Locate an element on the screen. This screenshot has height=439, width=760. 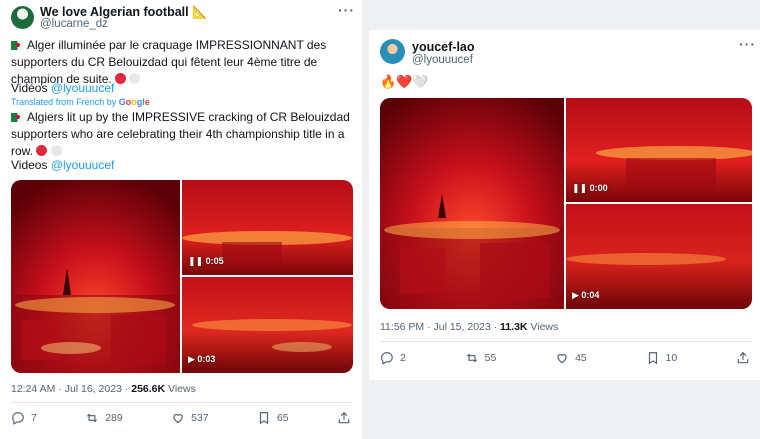
like-button: 537 is located at coordinates (190, 418).